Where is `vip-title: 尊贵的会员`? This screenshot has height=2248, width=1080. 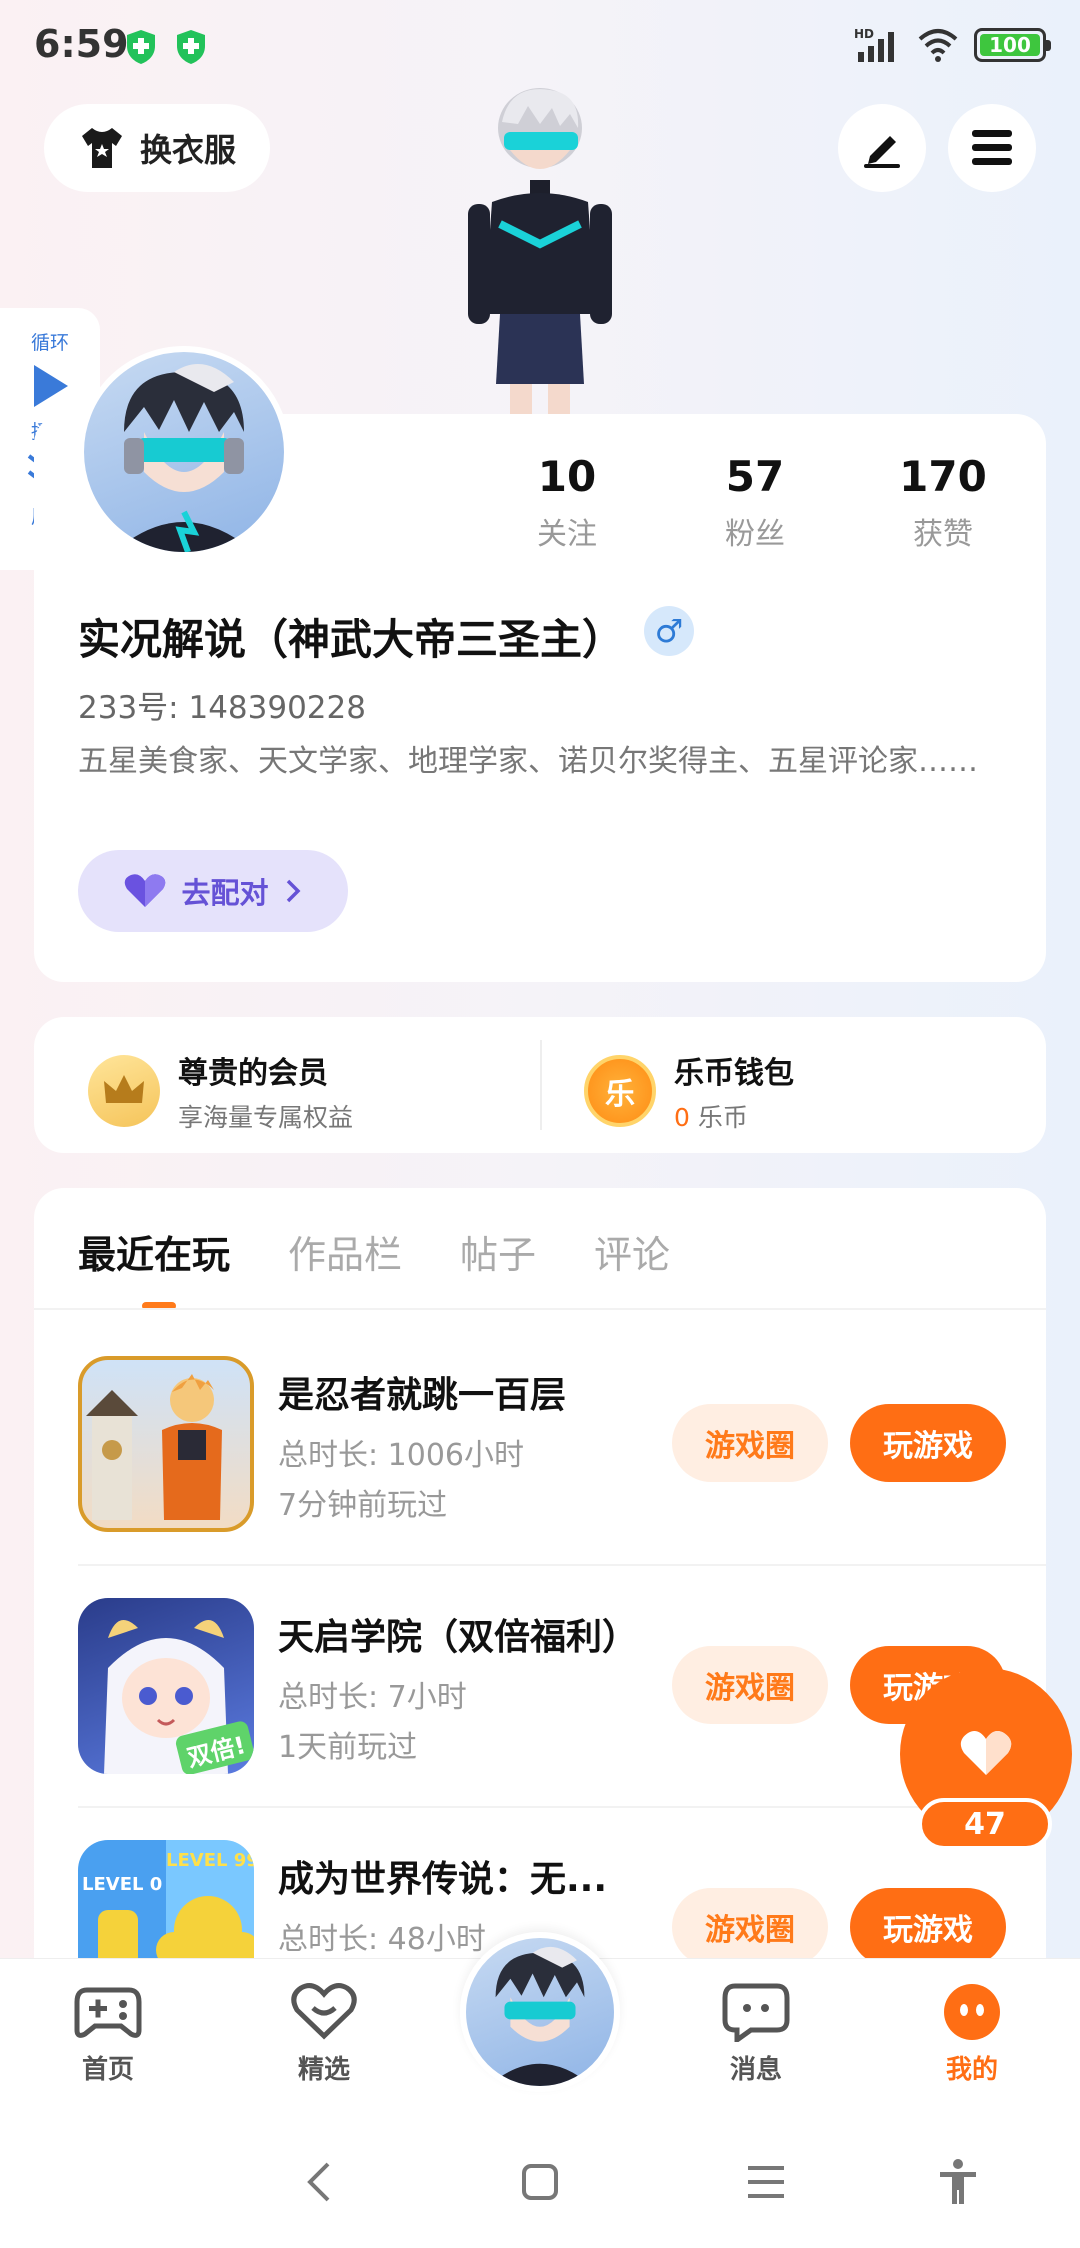 vip-title: 尊贵的会员 is located at coordinates (253, 1073).